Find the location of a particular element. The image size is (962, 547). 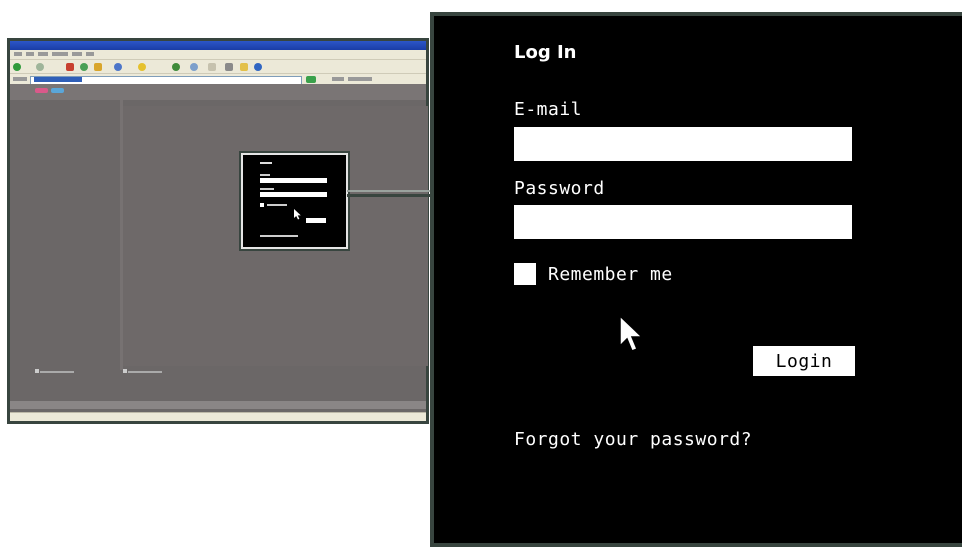

browser-titlebar is located at coordinates (218, 45).